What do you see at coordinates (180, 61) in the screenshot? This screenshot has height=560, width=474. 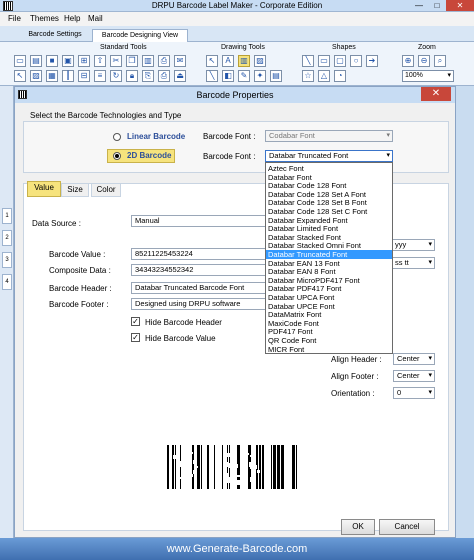 I see `mail-icon: ✉` at bounding box center [180, 61].